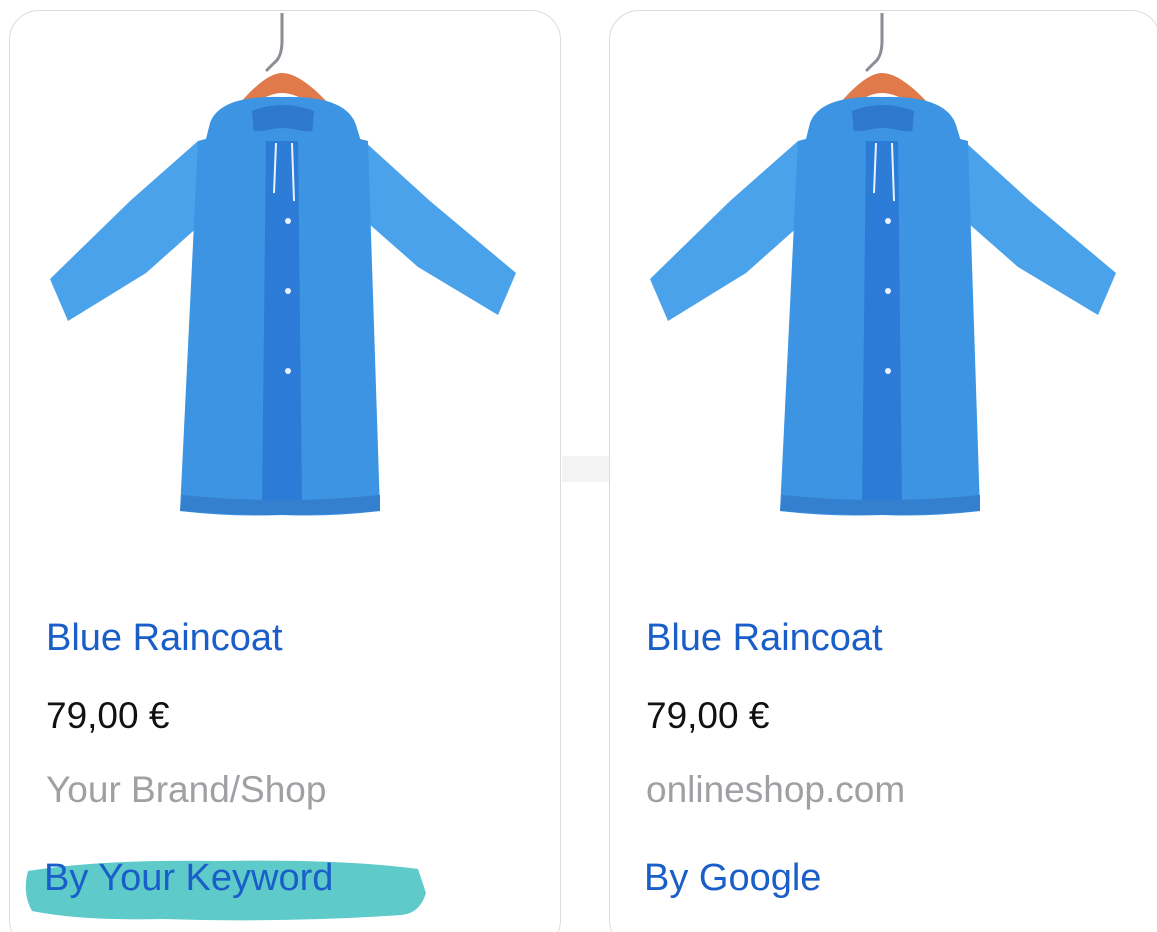 The width and height of the screenshot is (1157, 932). Describe the element at coordinates (189, 878) in the screenshot. I see `byline-text: By Your Keyword` at that location.